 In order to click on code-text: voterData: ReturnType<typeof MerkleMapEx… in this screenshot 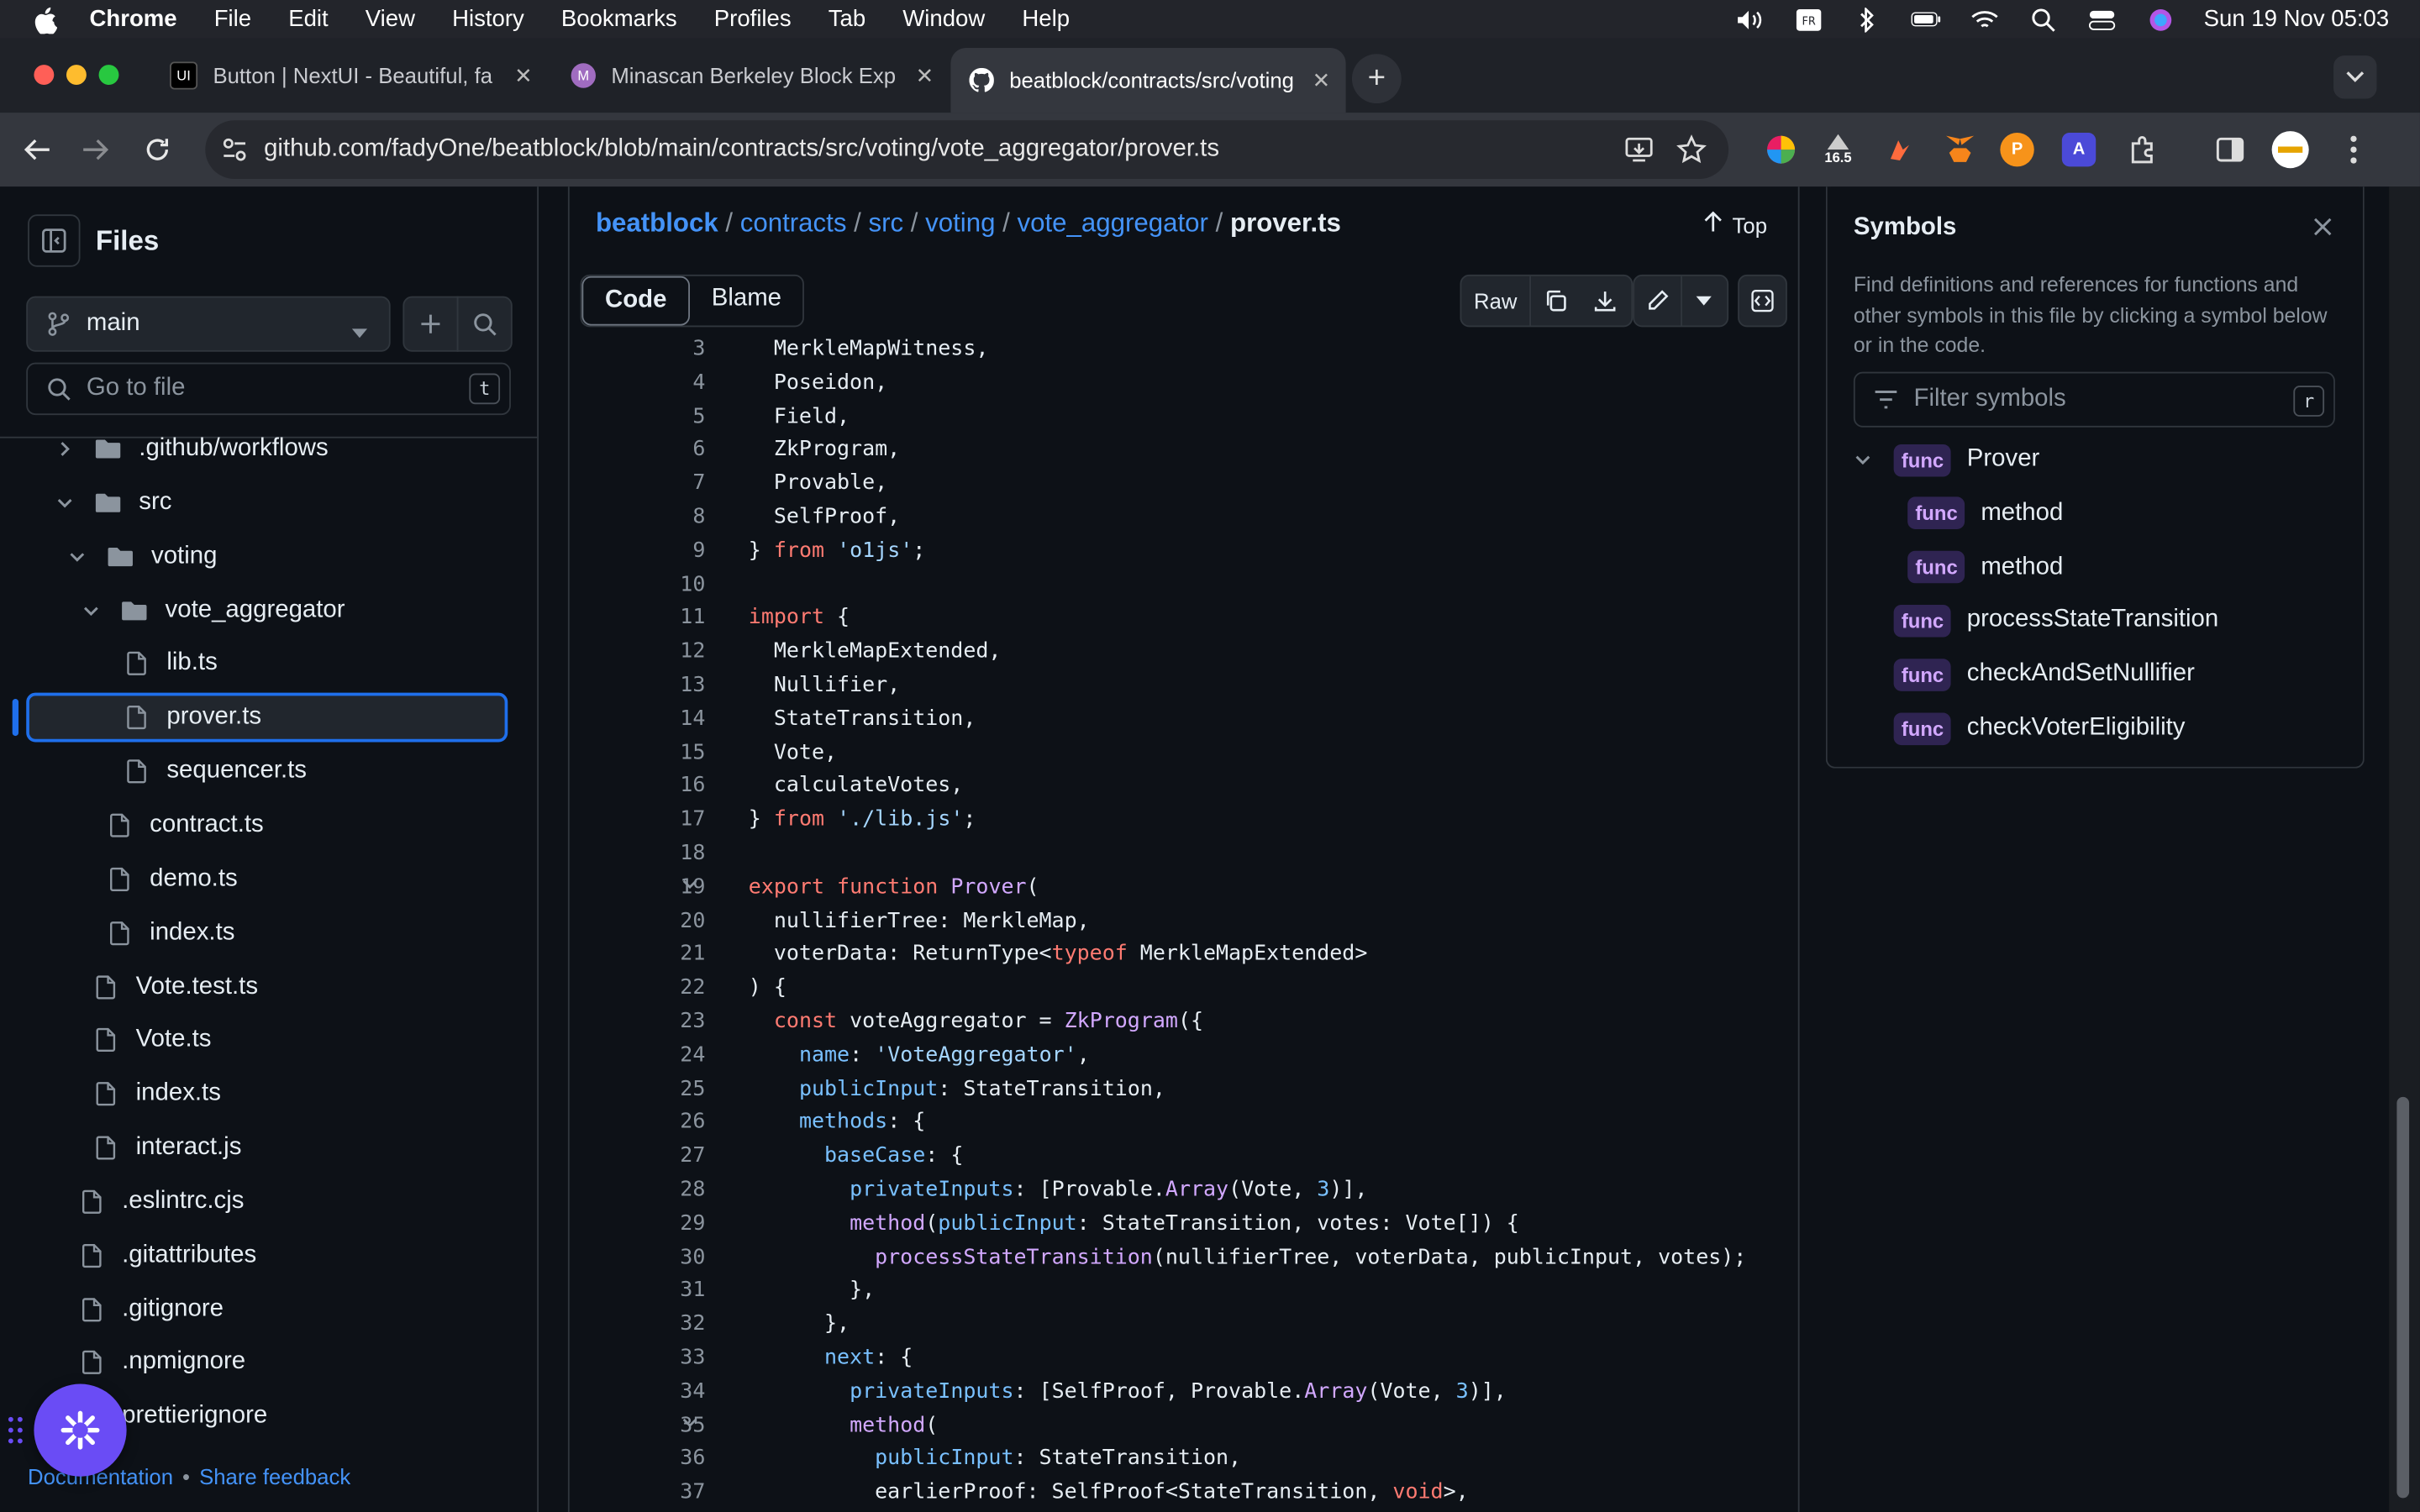, I will do `click(1058, 954)`.